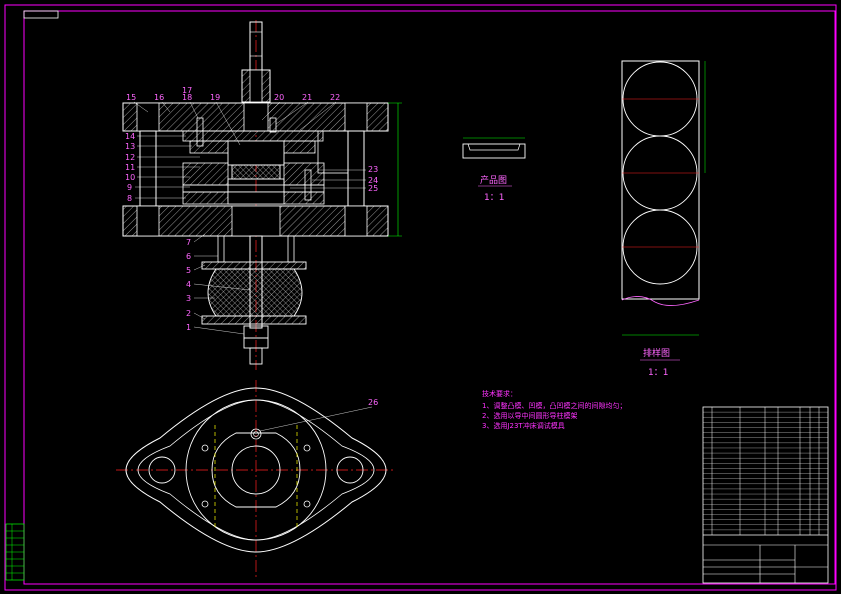  I want to click on part-label-1: 1, so click(188, 327).